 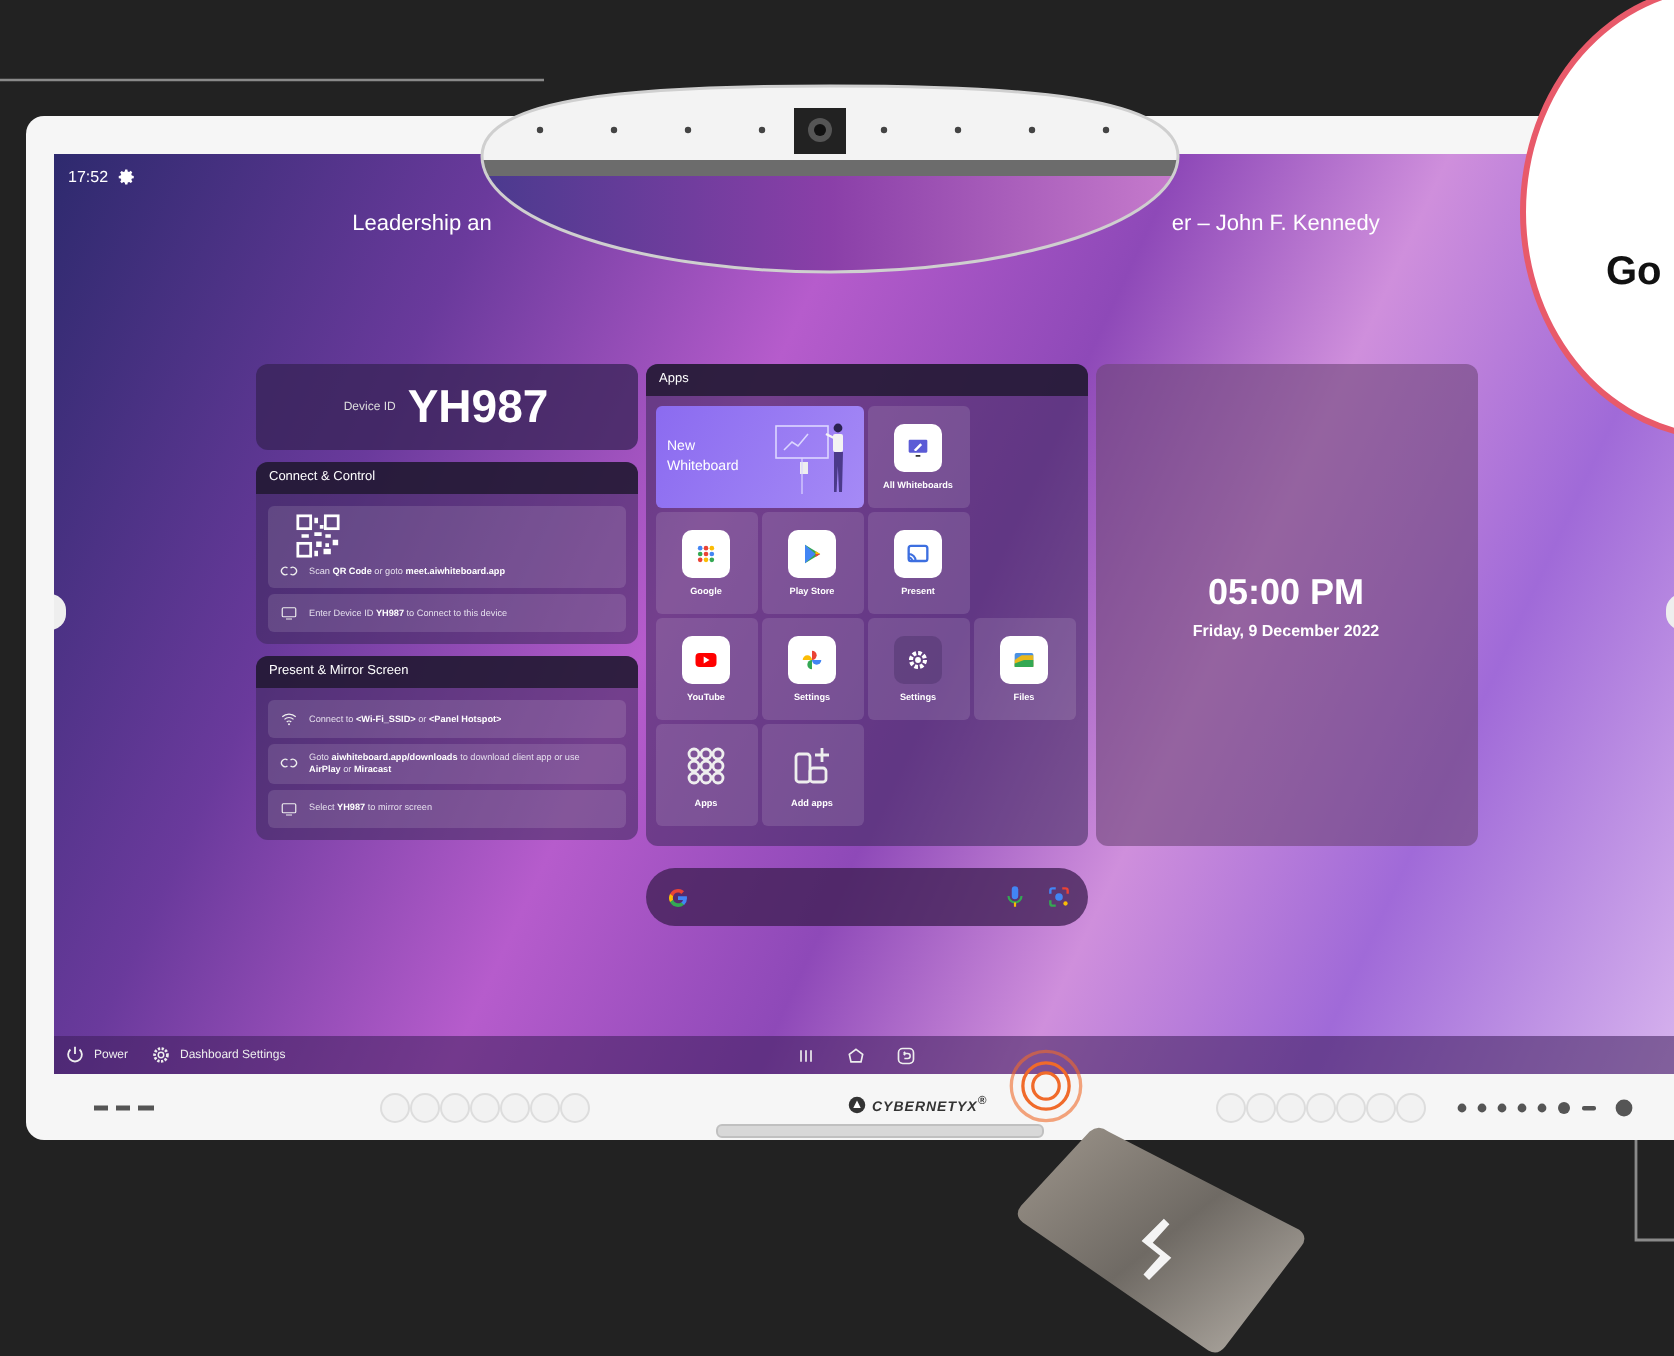 What do you see at coordinates (317, 536) in the screenshot?
I see `qr-code-icon` at bounding box center [317, 536].